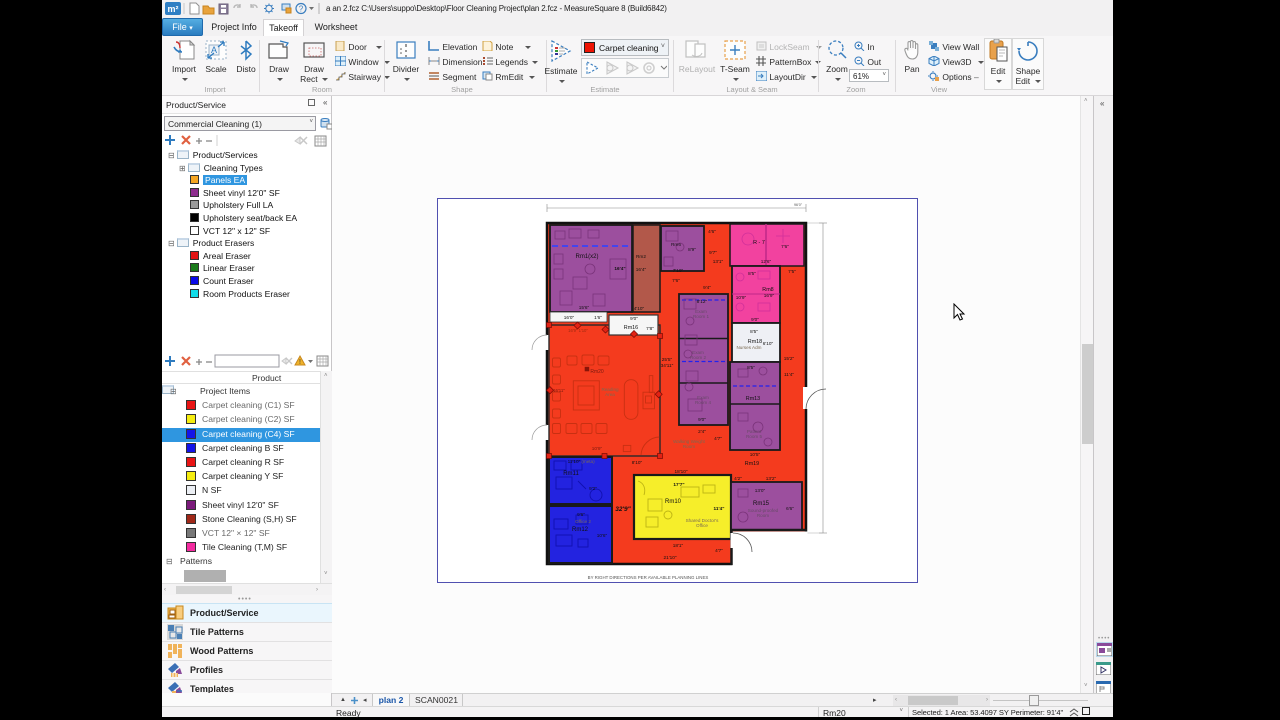 The image size is (1280, 720). I want to click on svg-text: 9'6", so click(581, 514).